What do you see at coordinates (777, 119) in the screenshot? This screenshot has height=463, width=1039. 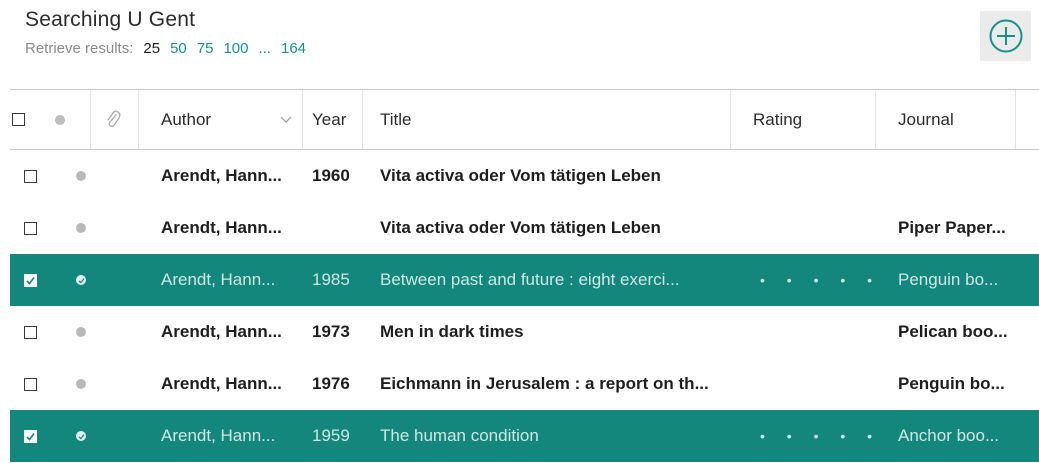 I see `column-rating: Rating` at bounding box center [777, 119].